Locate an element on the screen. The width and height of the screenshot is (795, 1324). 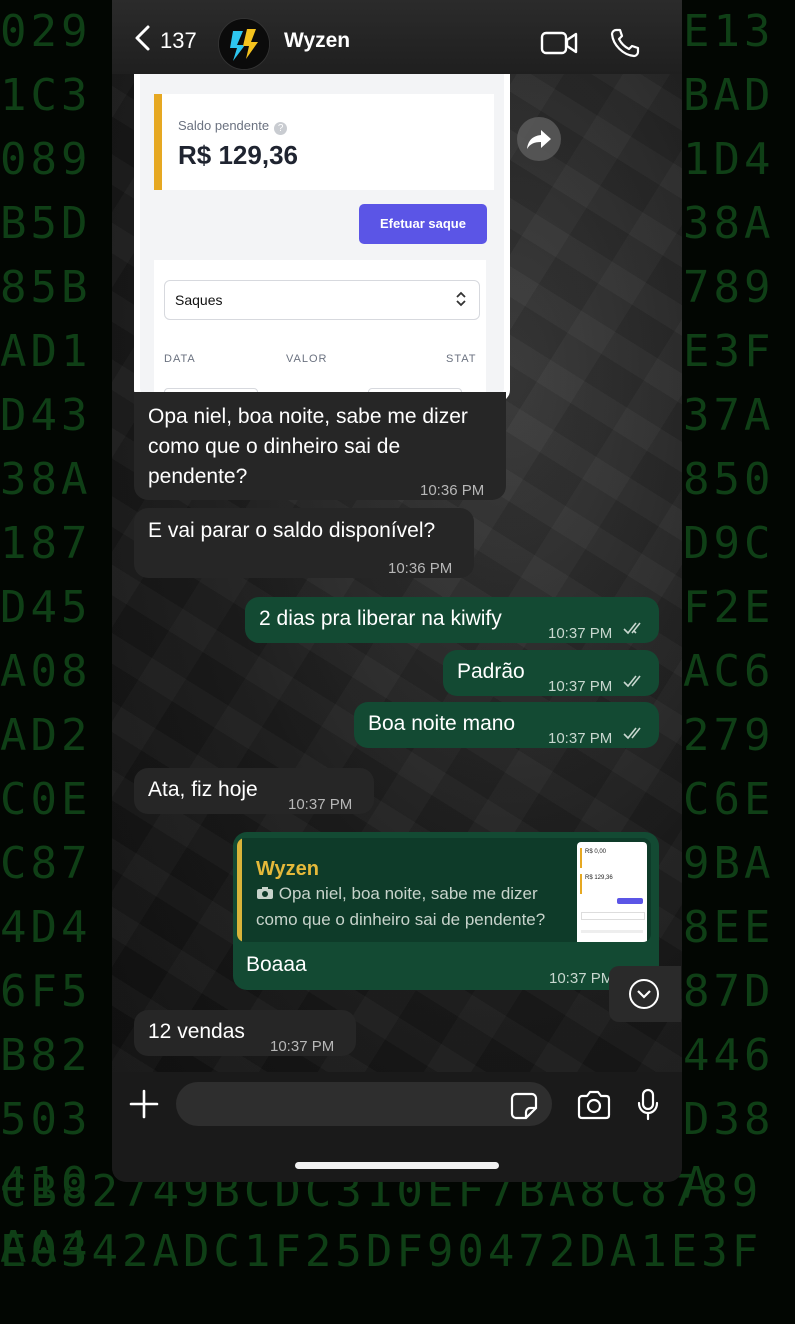
withdrawals-card: Saques DATA VALOR STAT is located at coordinates (320, 328).